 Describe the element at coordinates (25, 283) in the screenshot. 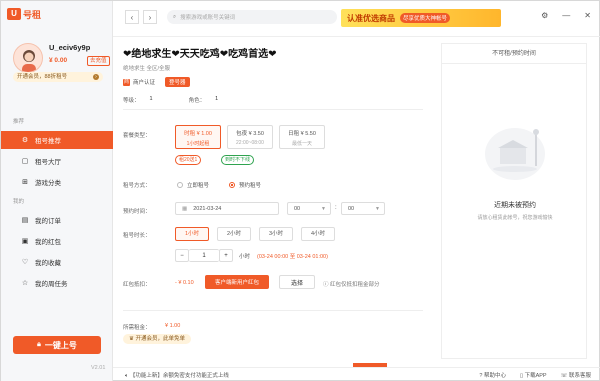

I see `task-icon: ☆` at that location.